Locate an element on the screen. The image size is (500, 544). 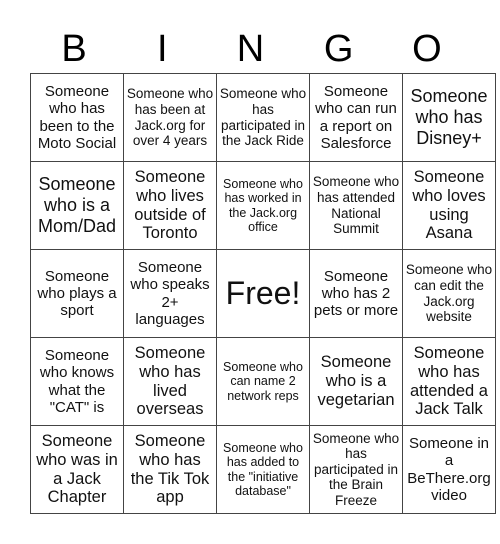
header-letter-i: I is located at coordinates (162, 49).